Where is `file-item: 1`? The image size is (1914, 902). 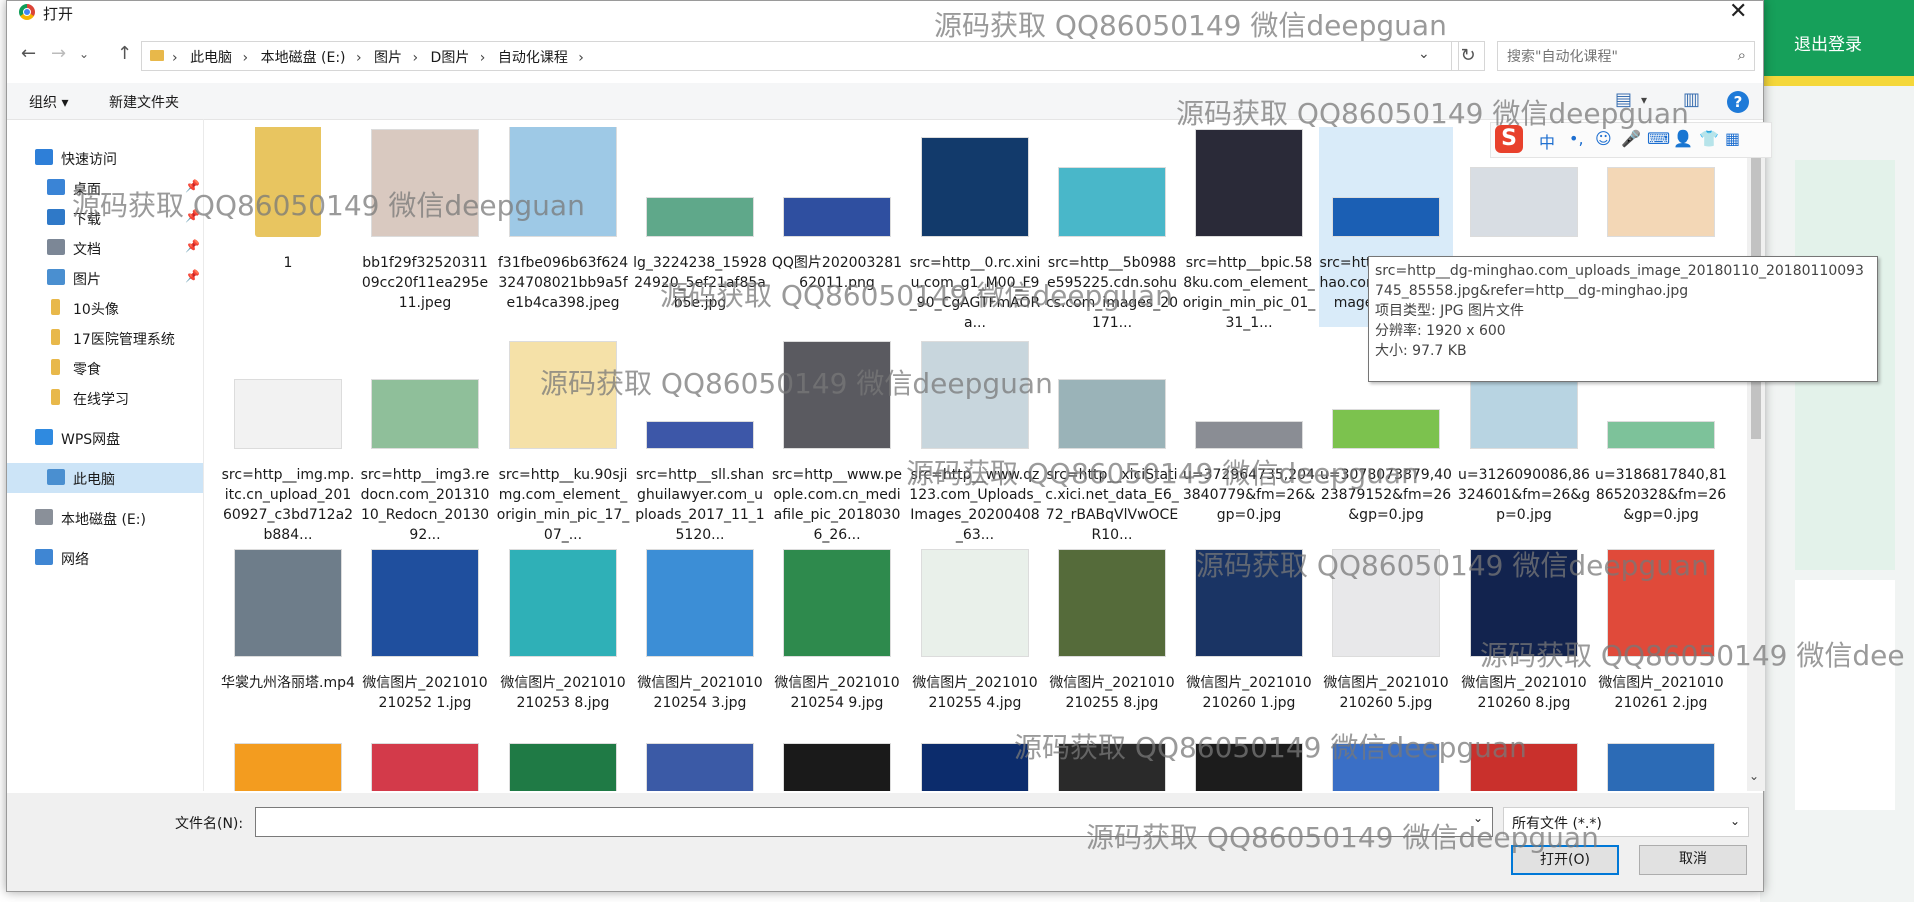
file-item: 1 is located at coordinates (288, 227).